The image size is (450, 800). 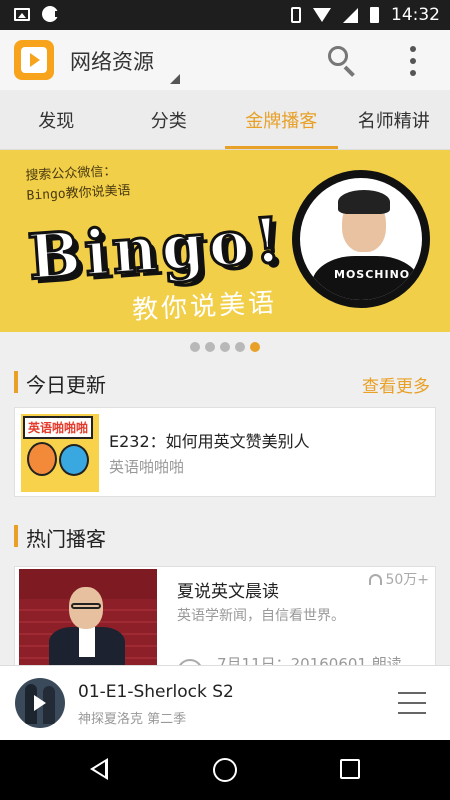 What do you see at coordinates (147, 467) in the screenshot?
I see `podcast-name: 英语啪啪啪` at bounding box center [147, 467].